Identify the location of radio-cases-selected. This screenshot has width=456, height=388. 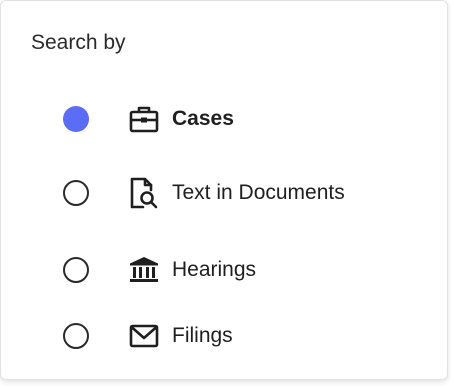
(76, 119).